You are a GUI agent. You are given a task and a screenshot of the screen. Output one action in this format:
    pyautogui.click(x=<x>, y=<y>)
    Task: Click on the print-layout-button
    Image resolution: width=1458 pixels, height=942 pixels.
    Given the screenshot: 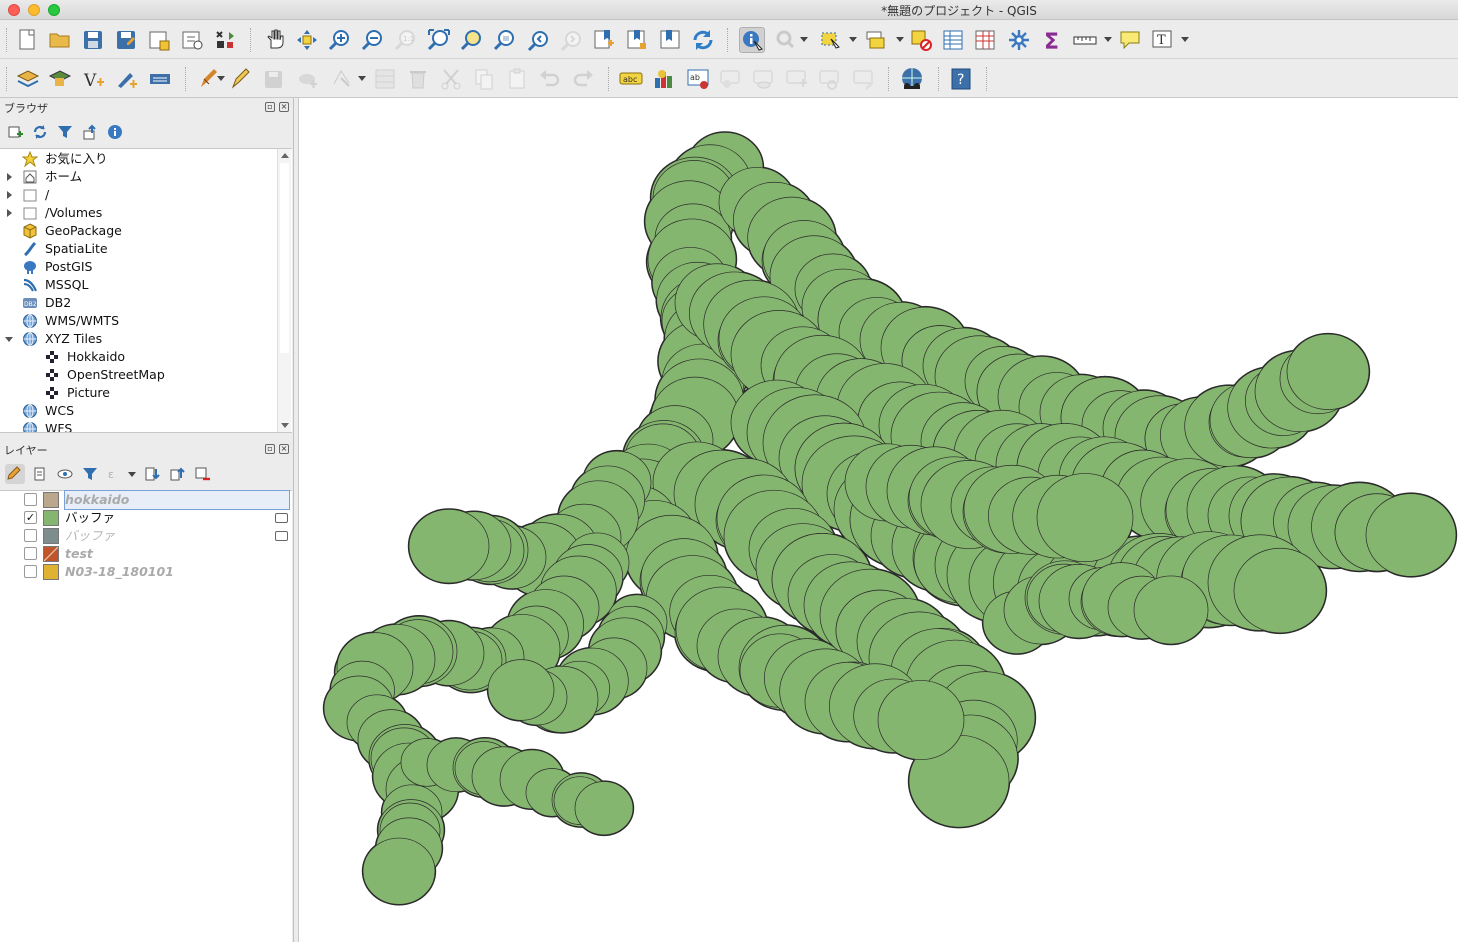 What is the action you would take?
    pyautogui.click(x=159, y=40)
    